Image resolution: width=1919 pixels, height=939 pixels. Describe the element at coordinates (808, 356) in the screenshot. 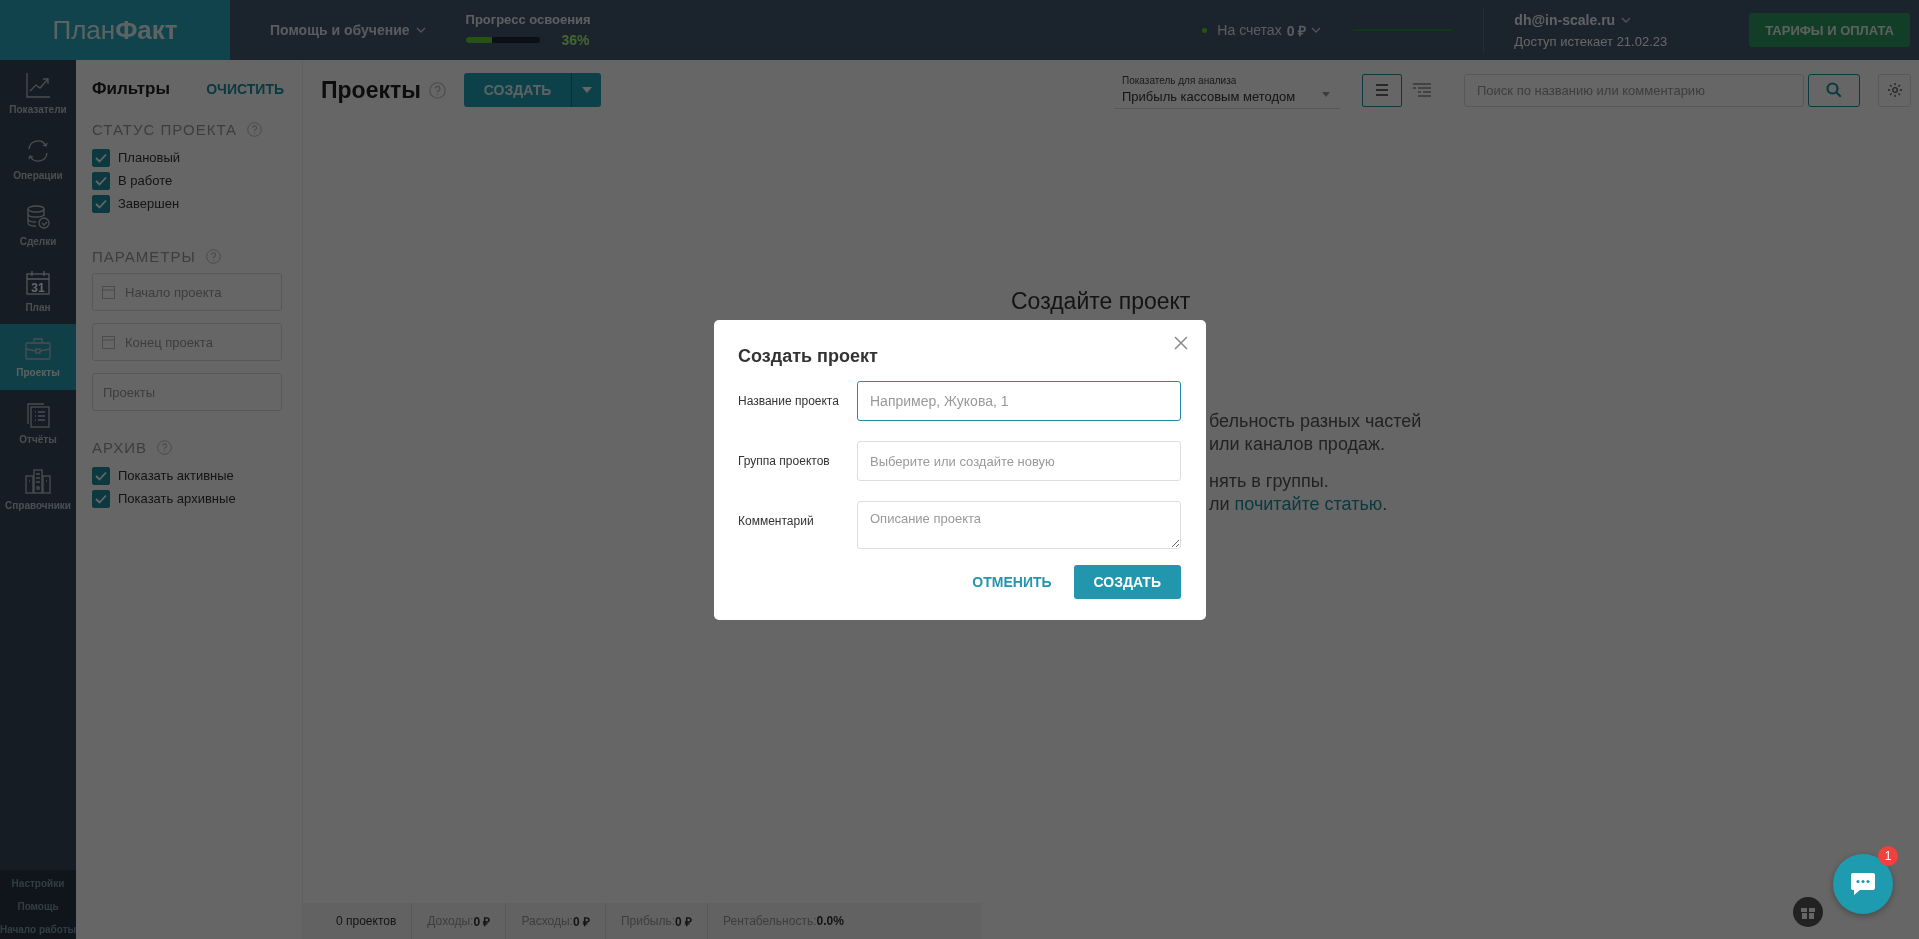

I see `dialog-title: Создать проект` at that location.